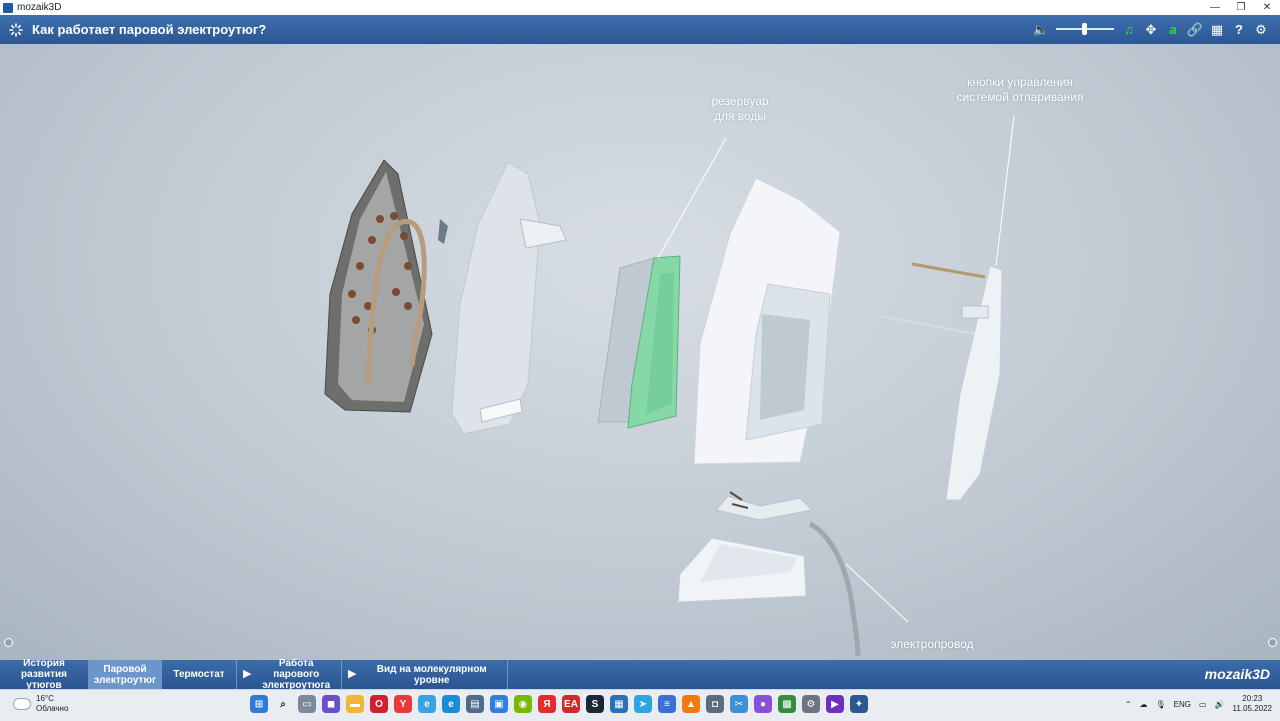 This screenshot has width=1280, height=721. What do you see at coordinates (475, 704) in the screenshot?
I see `photo-editor-icon: ▤` at bounding box center [475, 704].